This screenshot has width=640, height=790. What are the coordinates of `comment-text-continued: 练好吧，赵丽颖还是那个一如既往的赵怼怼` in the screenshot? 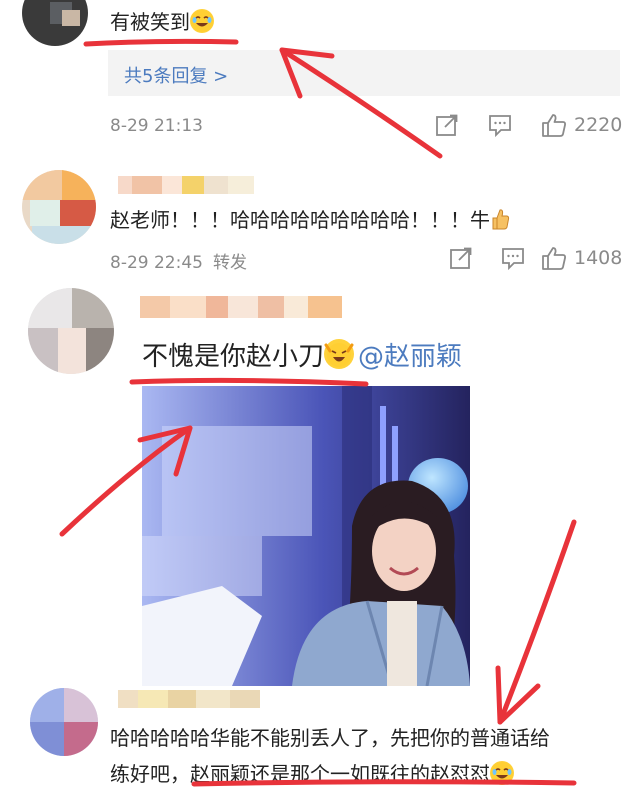 It's located at (312, 772).